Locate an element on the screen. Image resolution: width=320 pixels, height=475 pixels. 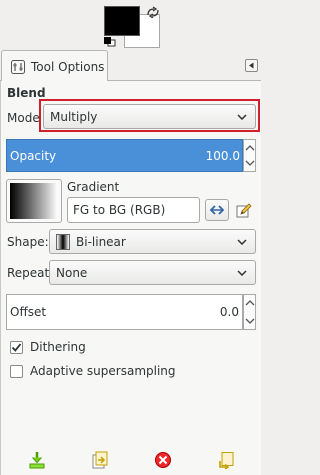
offset-slider: Offset 0.0 is located at coordinates (124, 312).